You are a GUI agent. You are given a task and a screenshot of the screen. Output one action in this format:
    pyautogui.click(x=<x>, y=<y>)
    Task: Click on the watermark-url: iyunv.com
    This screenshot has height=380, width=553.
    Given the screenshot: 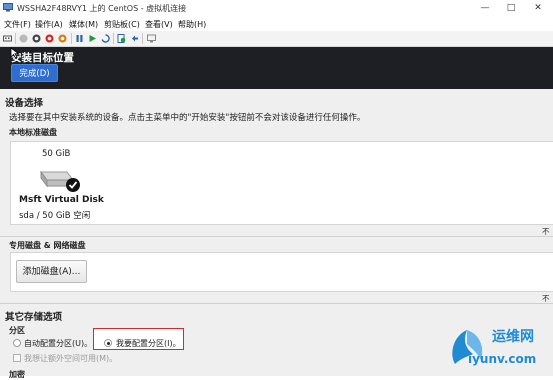 What is the action you would take?
    pyautogui.click(x=502, y=359)
    